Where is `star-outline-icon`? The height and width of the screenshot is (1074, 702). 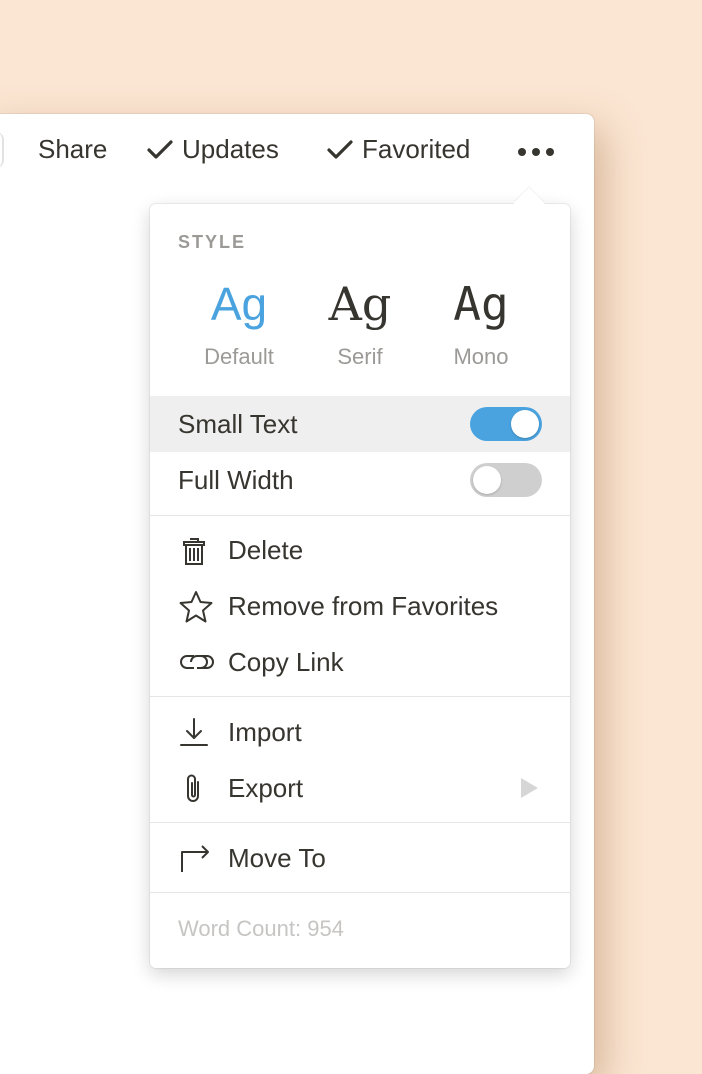
star-outline-icon is located at coordinates (195, 606).